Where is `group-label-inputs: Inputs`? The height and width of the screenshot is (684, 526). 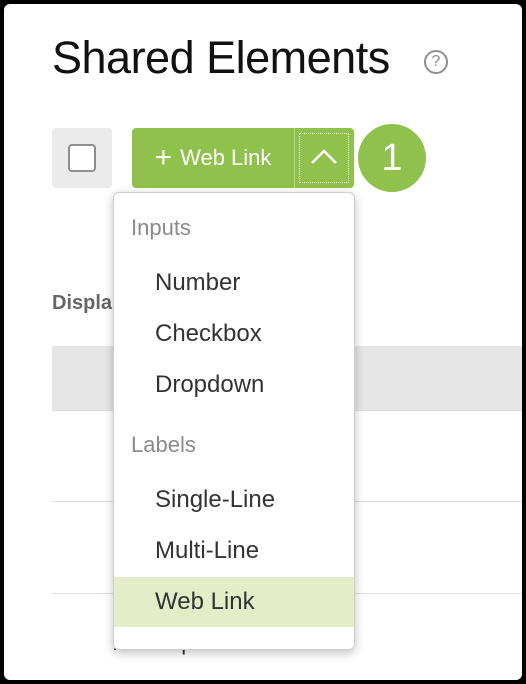 group-label-inputs: Inputs is located at coordinates (161, 227).